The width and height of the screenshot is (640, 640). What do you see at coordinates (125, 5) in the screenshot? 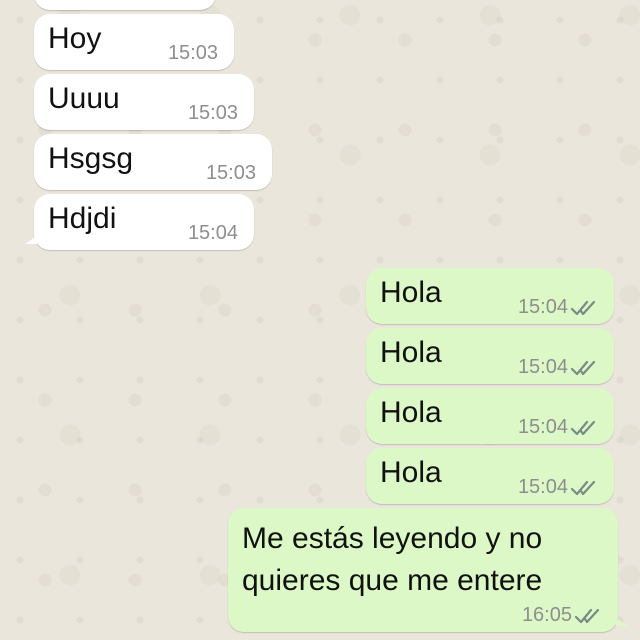
I see `message-bubble-partial` at bounding box center [125, 5].